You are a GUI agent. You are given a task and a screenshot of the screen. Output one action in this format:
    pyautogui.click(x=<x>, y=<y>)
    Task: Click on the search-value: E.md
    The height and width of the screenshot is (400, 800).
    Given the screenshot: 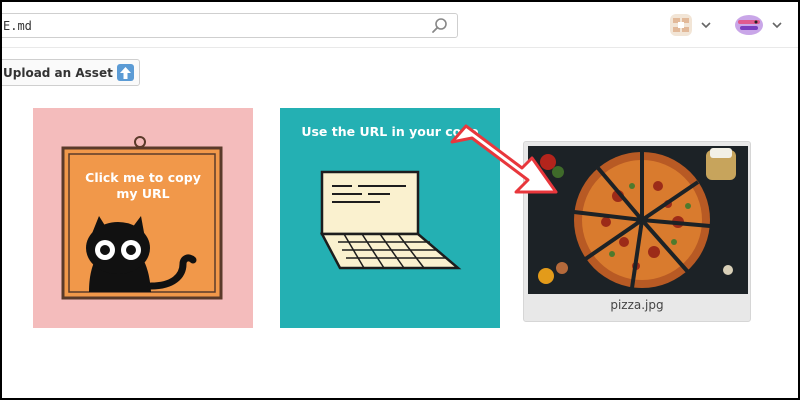 What is the action you would take?
    pyautogui.click(x=215, y=26)
    